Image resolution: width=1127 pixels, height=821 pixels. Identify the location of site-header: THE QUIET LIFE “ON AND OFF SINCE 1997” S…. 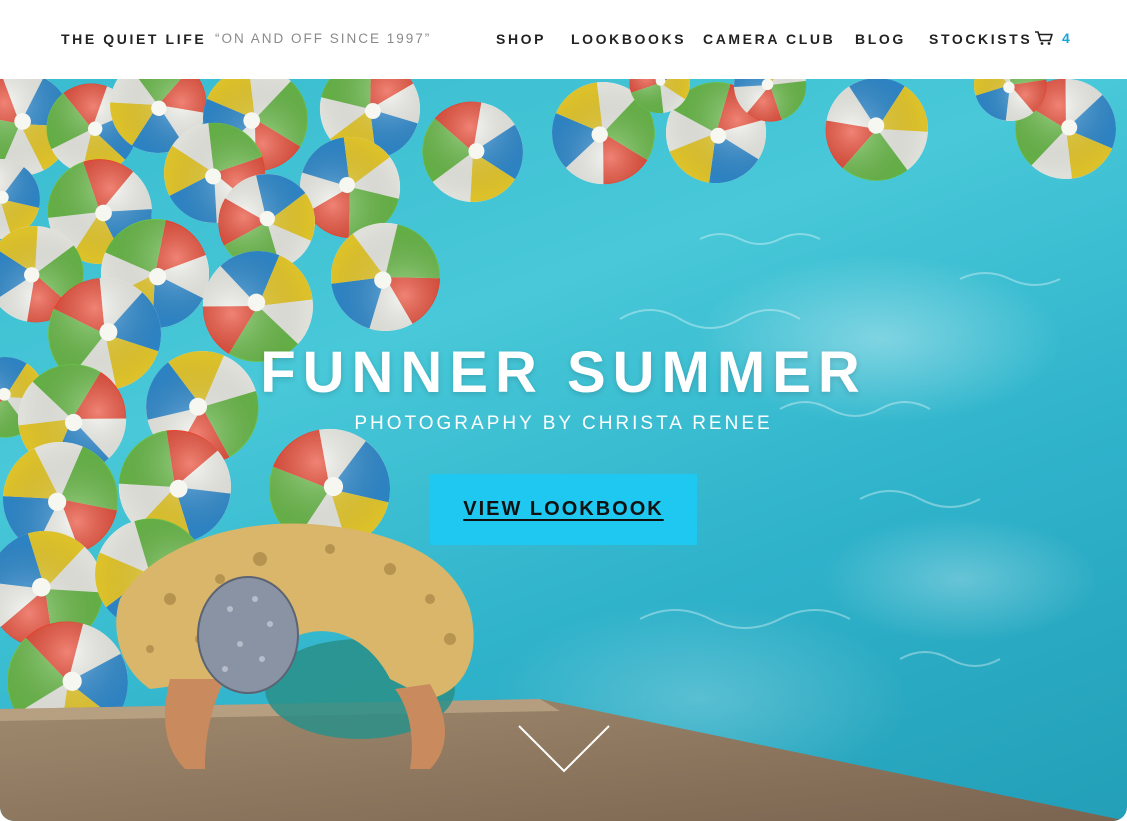
(563, 39).